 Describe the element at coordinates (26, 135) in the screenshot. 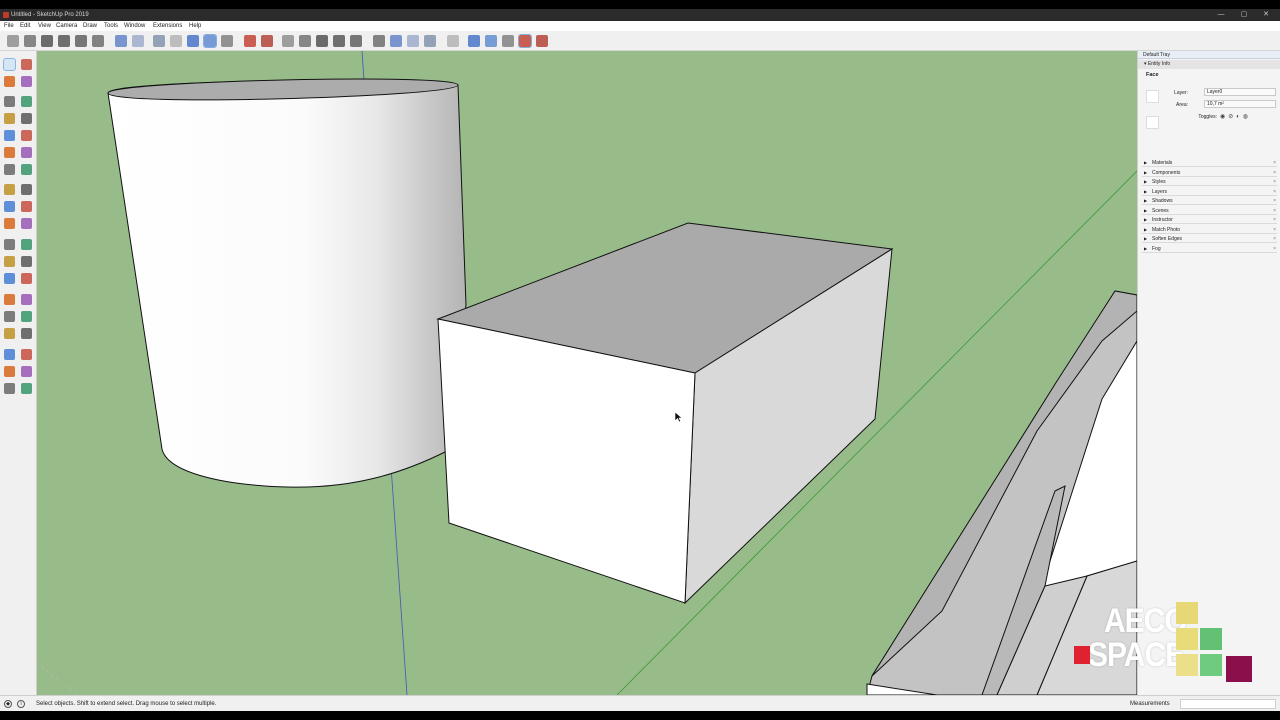

I see `polygon-icon` at that location.